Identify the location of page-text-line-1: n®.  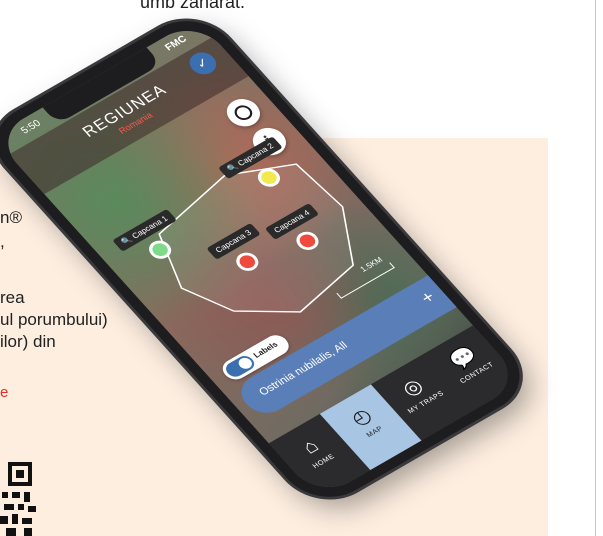
(11, 217).